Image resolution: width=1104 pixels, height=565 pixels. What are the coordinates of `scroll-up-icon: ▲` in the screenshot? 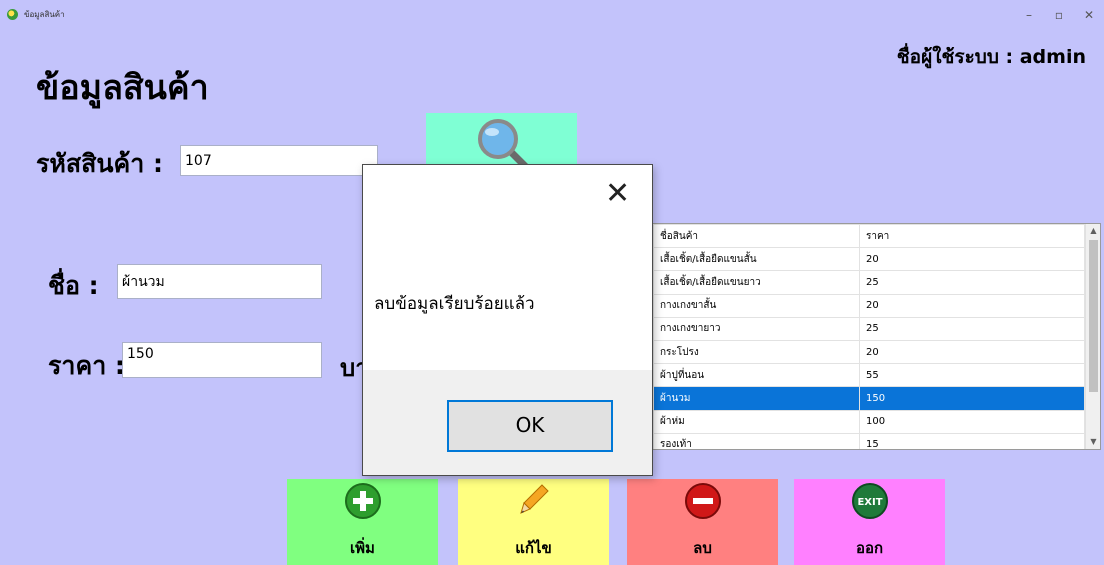 It's located at (1093, 231).